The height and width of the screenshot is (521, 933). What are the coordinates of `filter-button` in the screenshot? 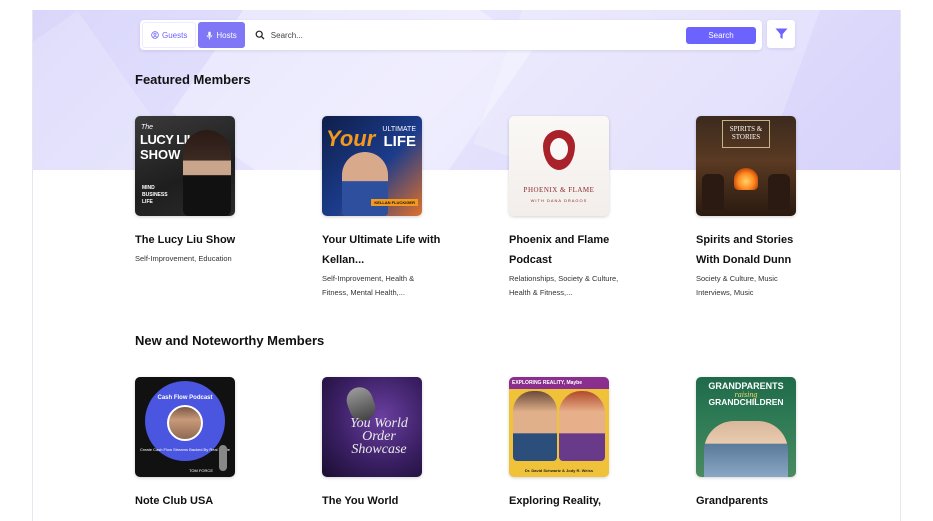 It's located at (781, 34).